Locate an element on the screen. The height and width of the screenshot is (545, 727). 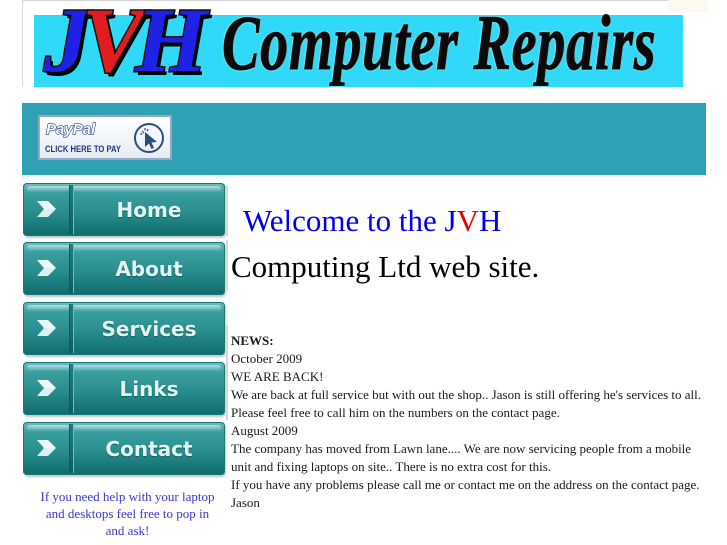
nav-services-label: Services is located at coordinates (149, 328).